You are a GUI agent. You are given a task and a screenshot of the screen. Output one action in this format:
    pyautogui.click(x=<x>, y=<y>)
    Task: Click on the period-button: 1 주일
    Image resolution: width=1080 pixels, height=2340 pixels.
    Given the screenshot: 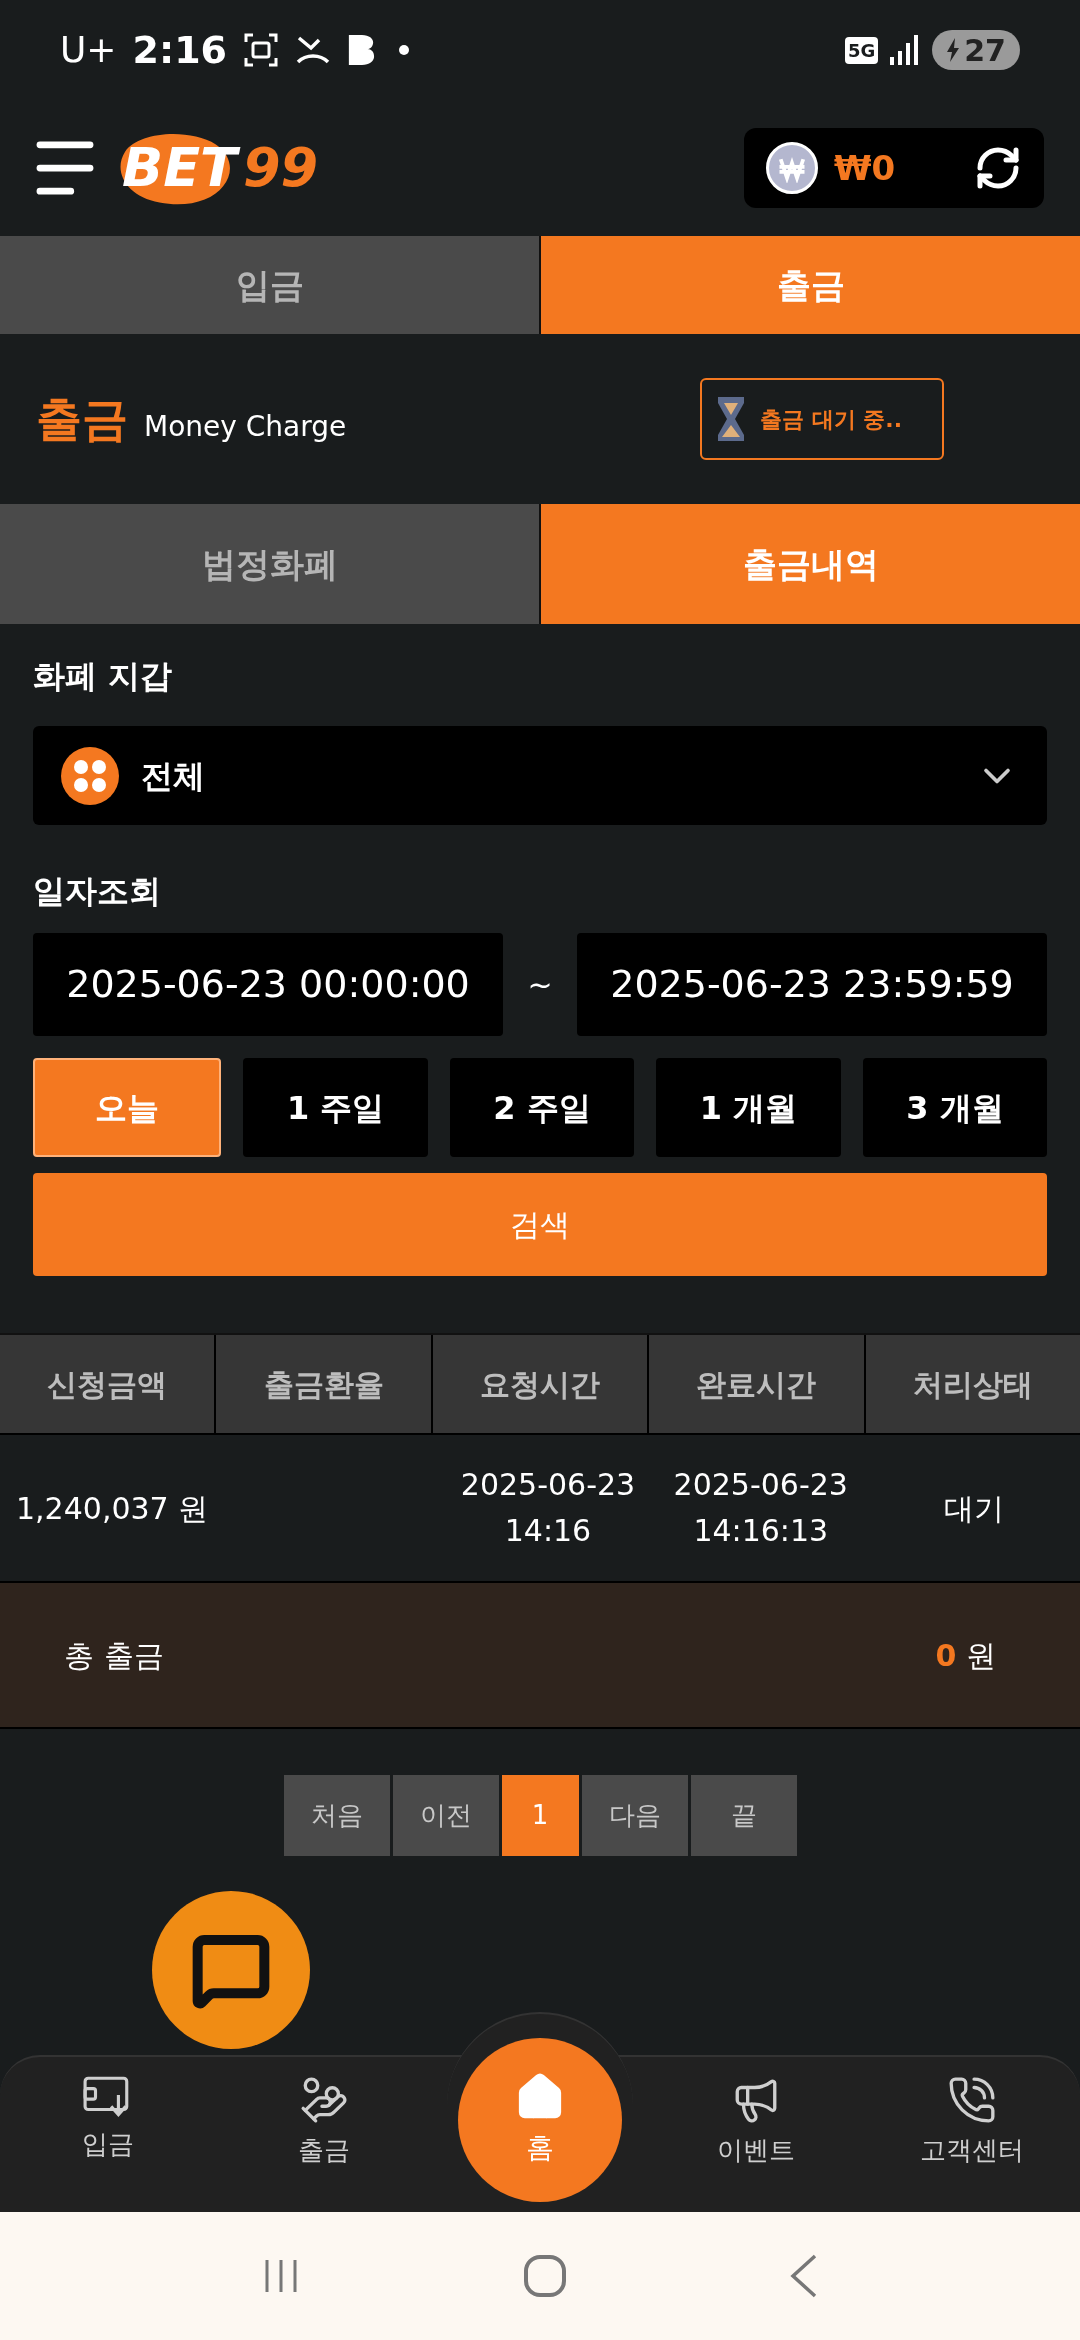 What is the action you would take?
    pyautogui.click(x=335, y=1107)
    